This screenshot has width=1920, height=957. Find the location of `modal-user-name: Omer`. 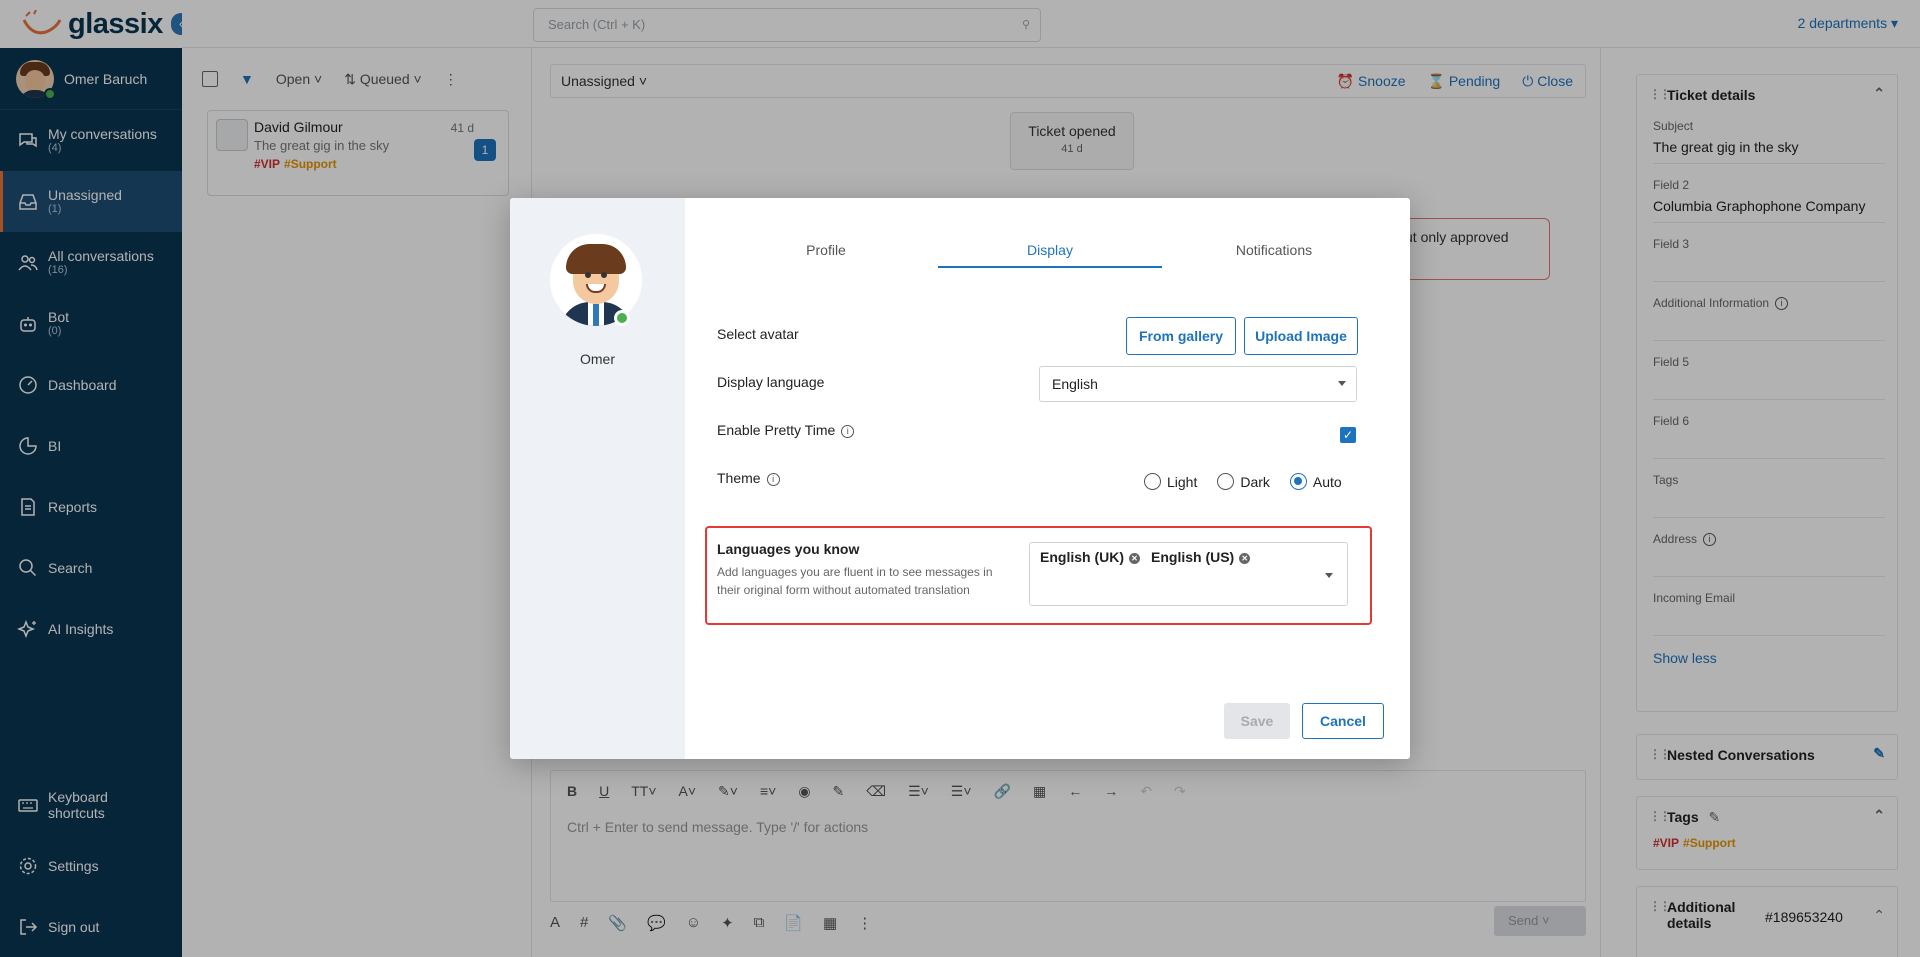

modal-user-name: Omer is located at coordinates (597, 359).